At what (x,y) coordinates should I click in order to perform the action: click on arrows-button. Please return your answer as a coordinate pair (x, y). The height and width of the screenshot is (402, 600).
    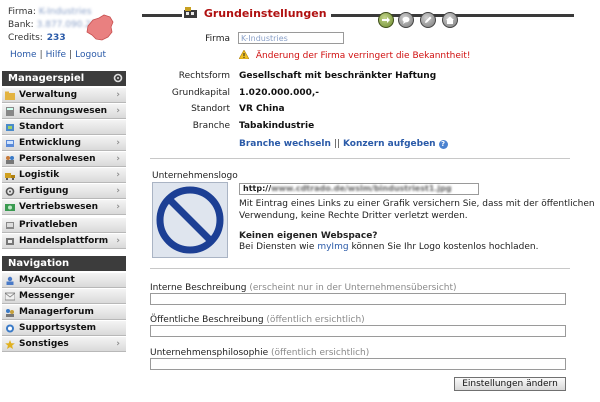
    Looking at the image, I should click on (386, 20).